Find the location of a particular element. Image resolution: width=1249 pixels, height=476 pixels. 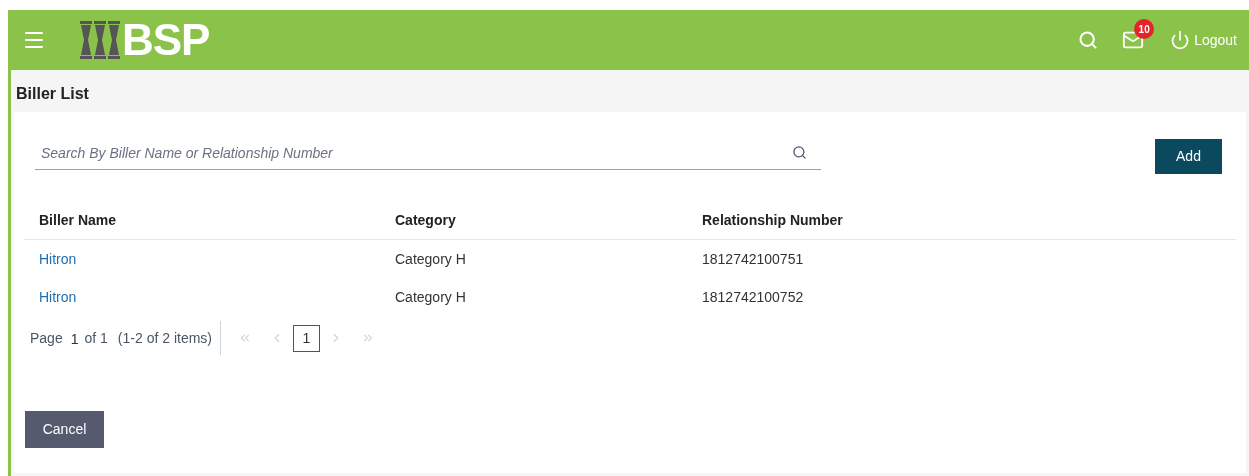

notification-badge: 10 is located at coordinates (1144, 29).